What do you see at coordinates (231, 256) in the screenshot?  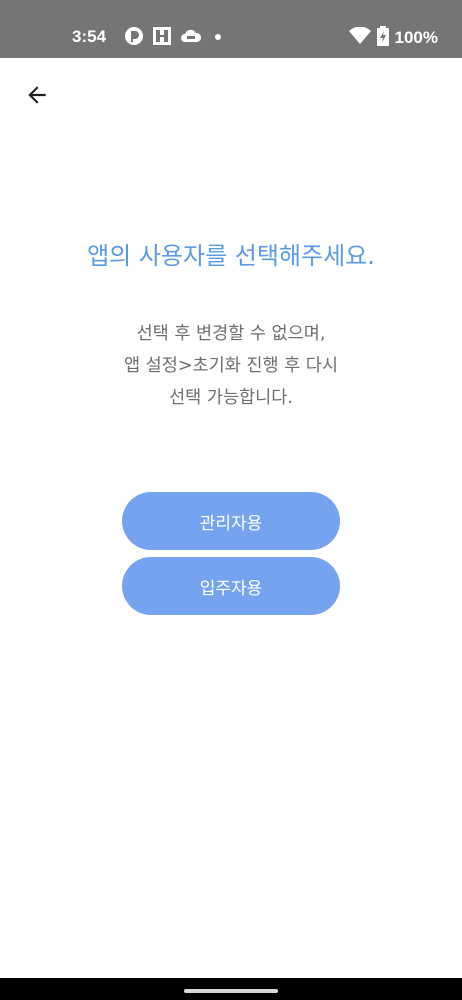 I see `page-title: 앱의 사용자를 선택해주세요.` at bounding box center [231, 256].